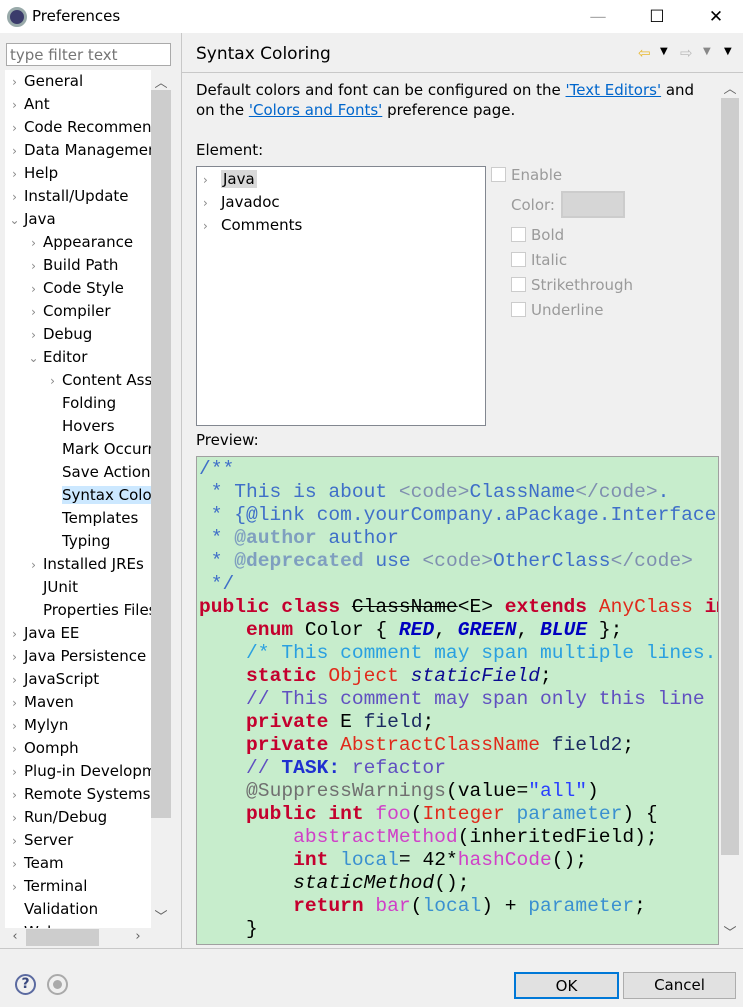 The width and height of the screenshot is (743, 1007). What do you see at coordinates (598, 17) in the screenshot?
I see `minimize-button: —` at bounding box center [598, 17].